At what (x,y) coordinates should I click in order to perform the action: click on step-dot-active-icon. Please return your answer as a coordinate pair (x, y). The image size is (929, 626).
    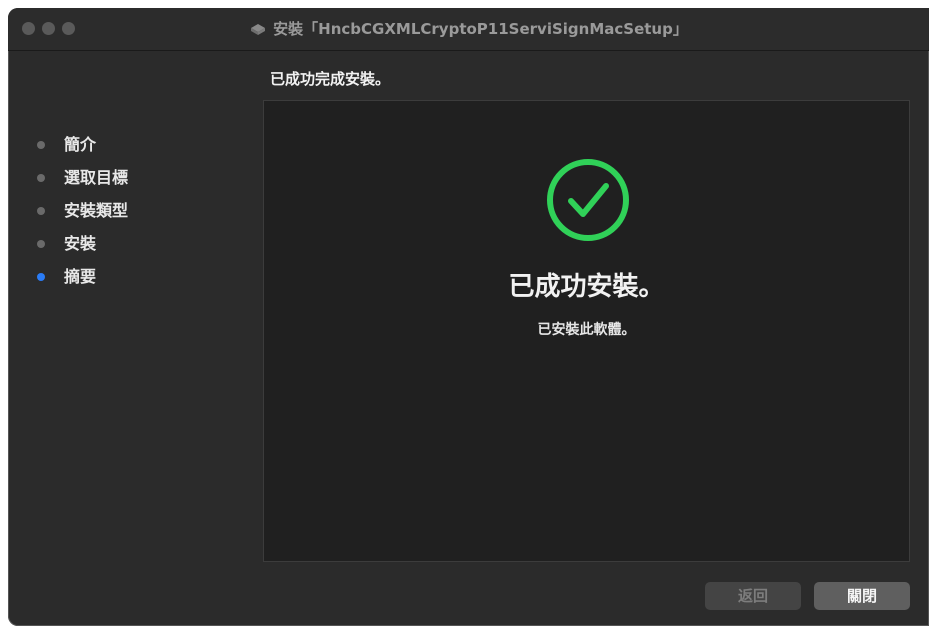
    Looking at the image, I should click on (41, 277).